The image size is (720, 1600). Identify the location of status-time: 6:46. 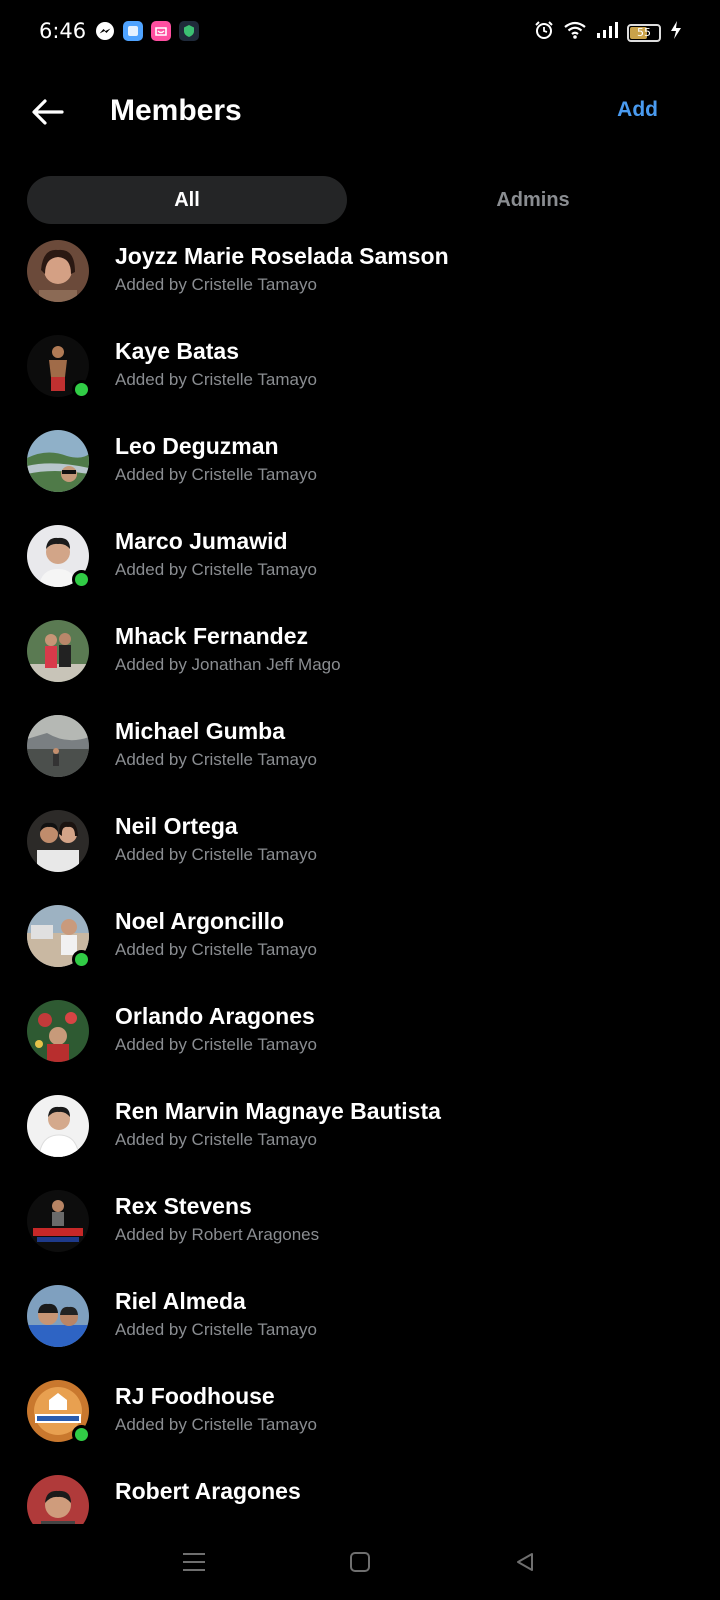
(63, 31).